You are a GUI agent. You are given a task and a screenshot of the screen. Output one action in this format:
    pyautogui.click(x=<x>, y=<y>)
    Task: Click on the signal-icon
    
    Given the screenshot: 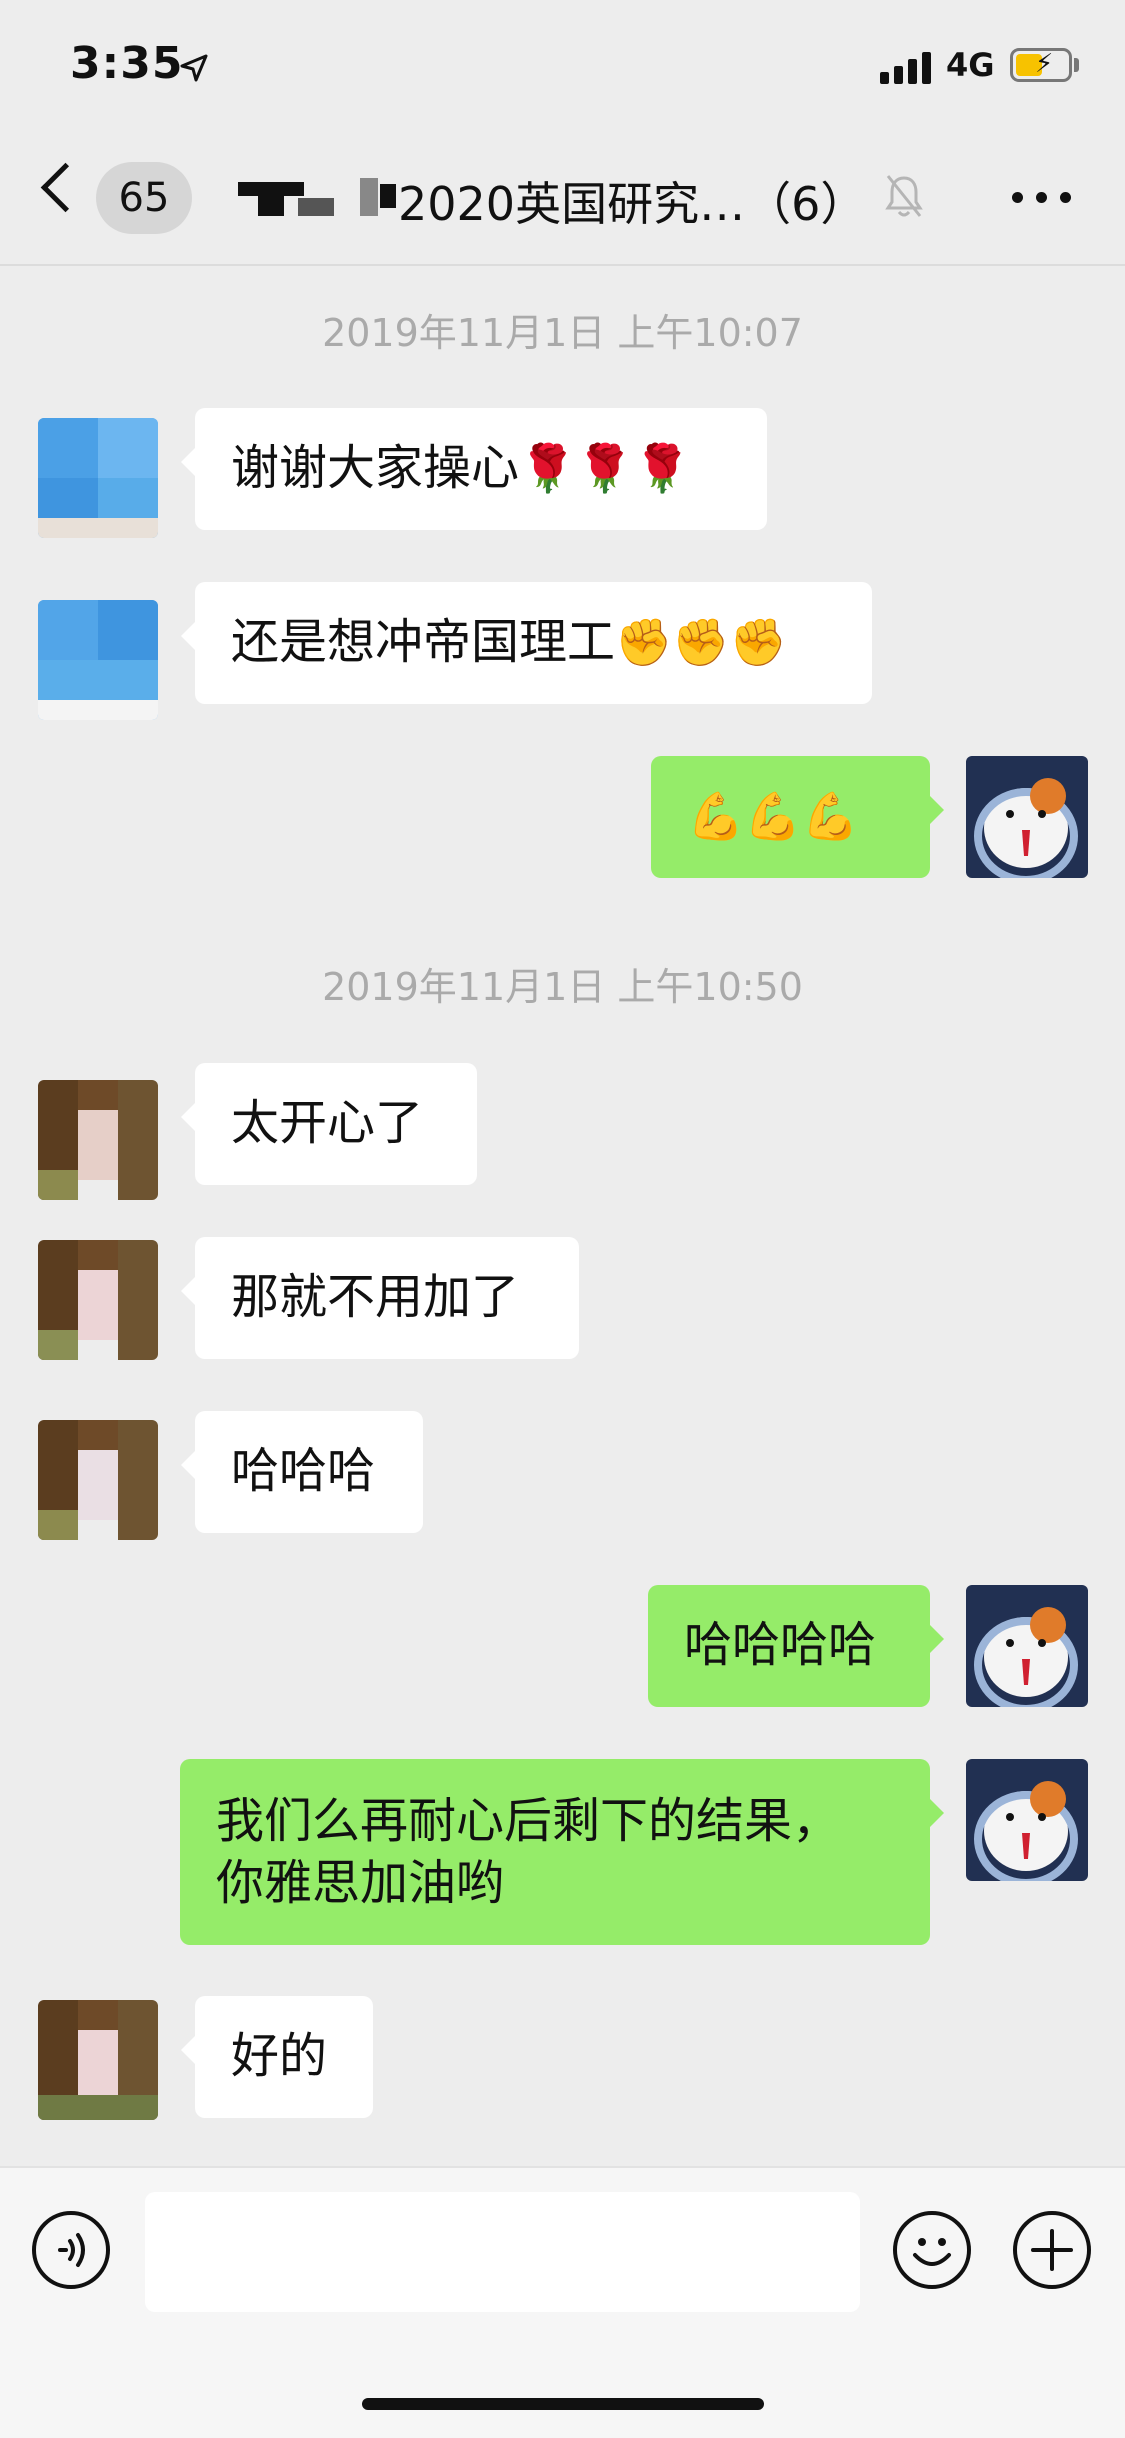 What is the action you would take?
    pyautogui.click(x=908, y=68)
    